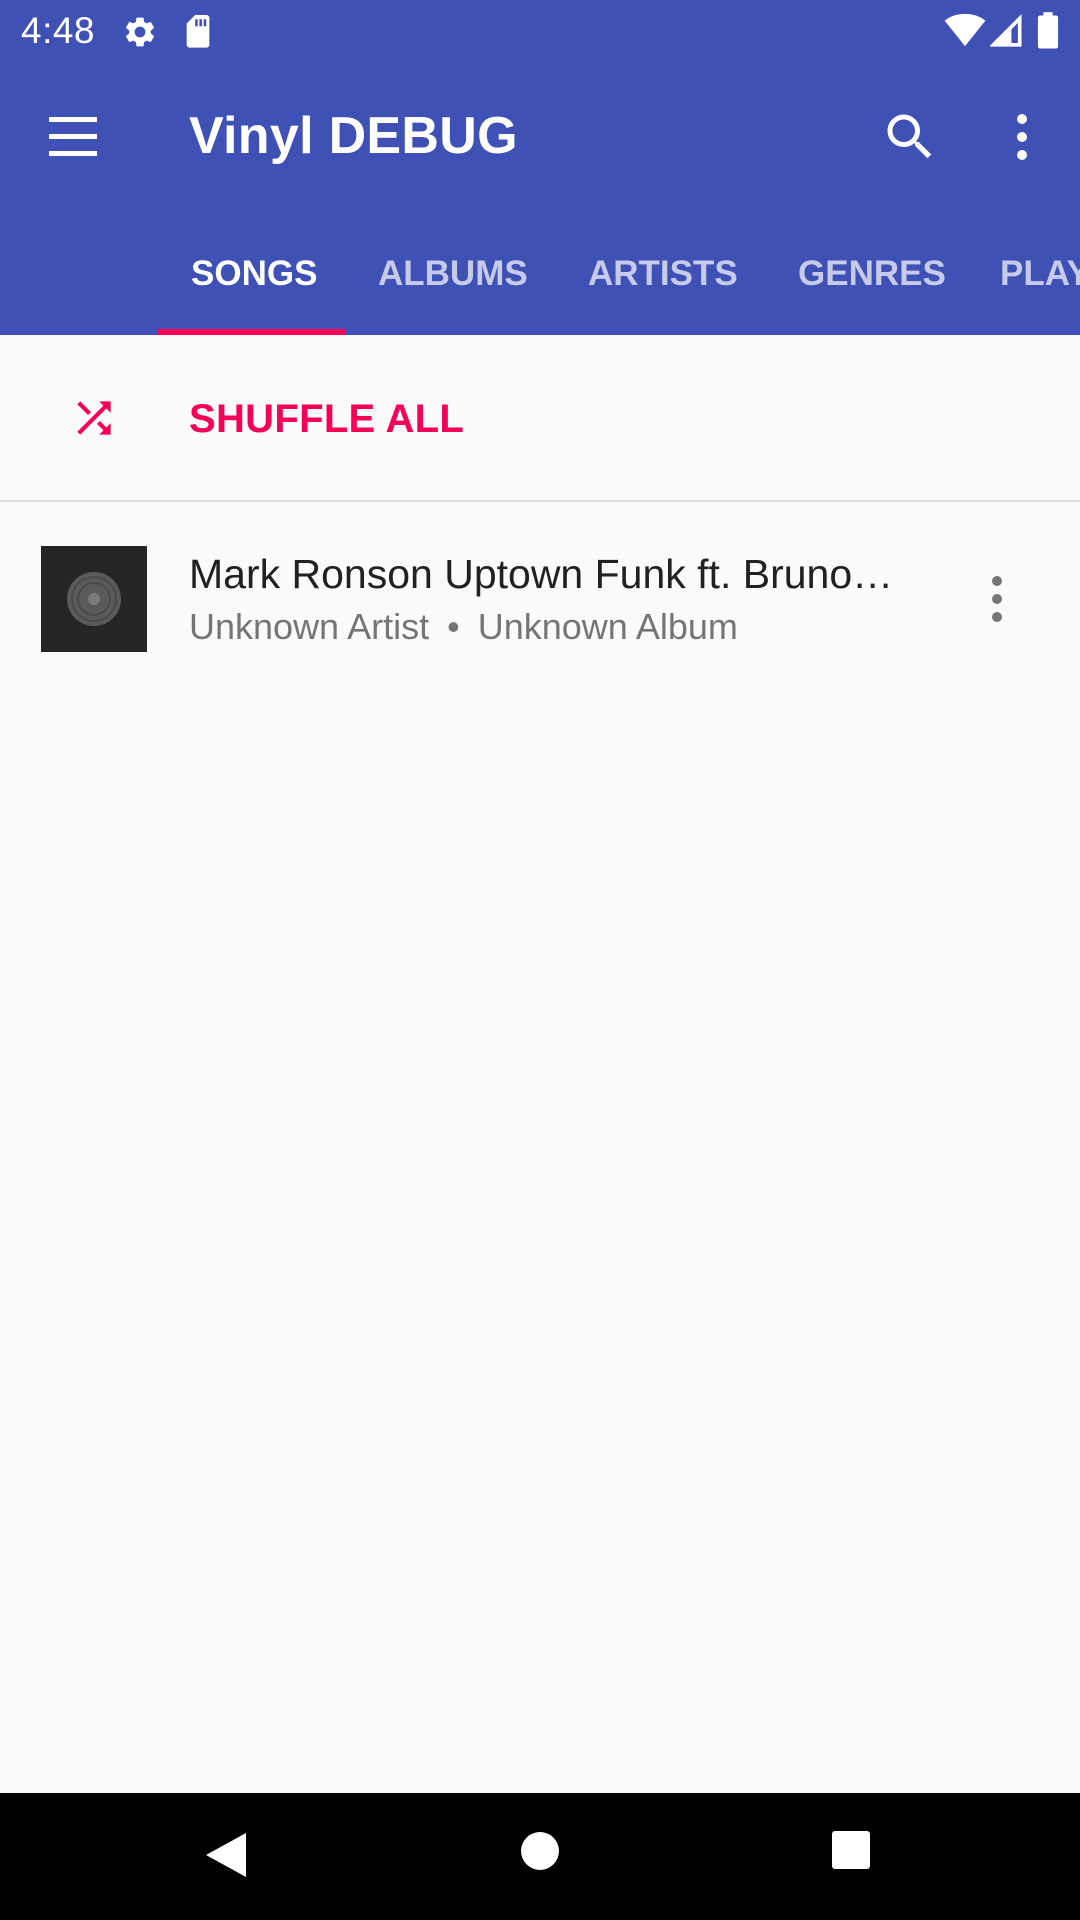 The width and height of the screenshot is (1080, 1920). I want to click on search-icon, so click(910, 137).